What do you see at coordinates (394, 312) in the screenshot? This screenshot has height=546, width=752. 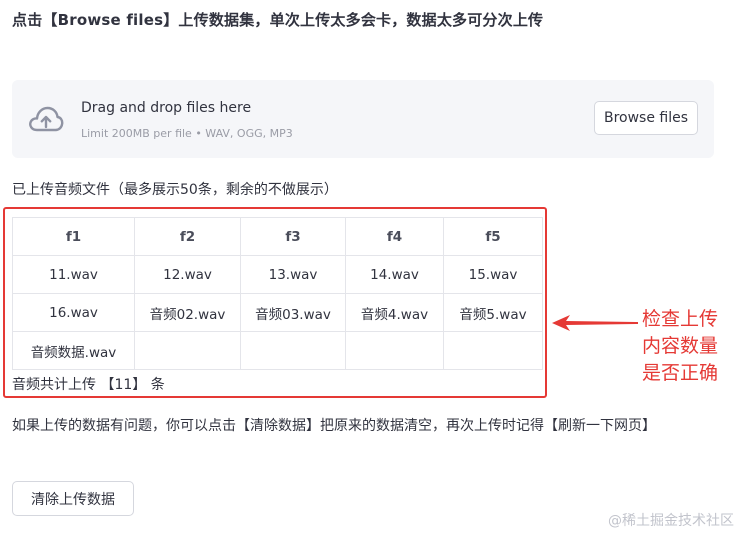 I see `table-cell: 音频4.wav` at bounding box center [394, 312].